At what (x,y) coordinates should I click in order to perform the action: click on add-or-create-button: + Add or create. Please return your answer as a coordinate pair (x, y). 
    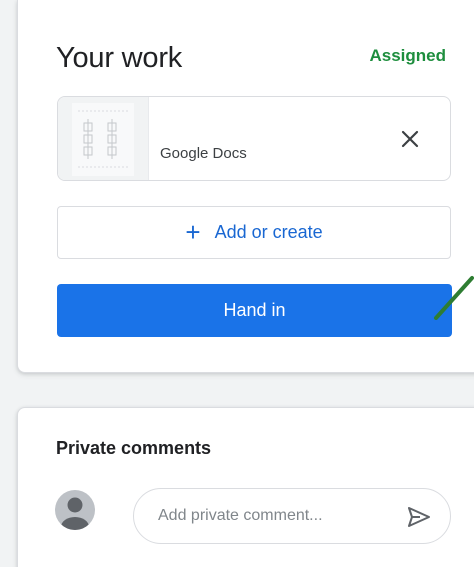
    Looking at the image, I should click on (254, 232).